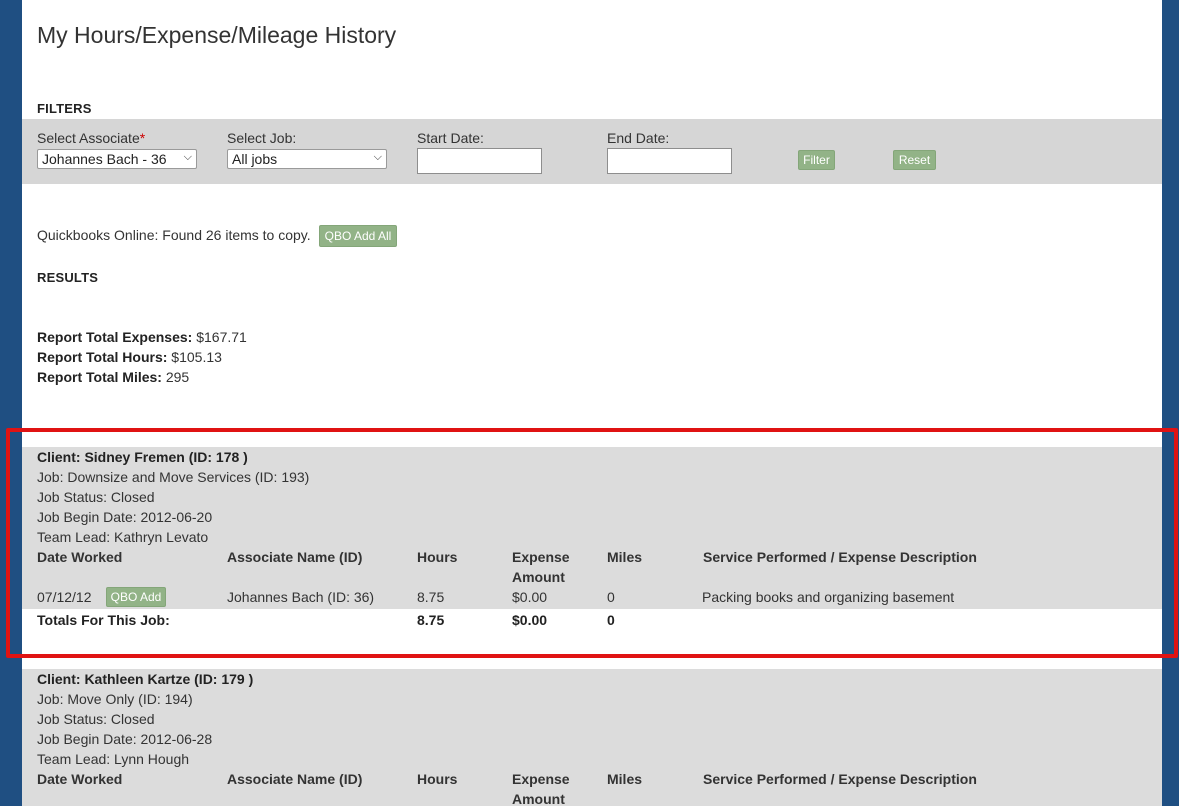 The image size is (1179, 806). What do you see at coordinates (914, 160) in the screenshot?
I see `reset-button: Reset` at bounding box center [914, 160].